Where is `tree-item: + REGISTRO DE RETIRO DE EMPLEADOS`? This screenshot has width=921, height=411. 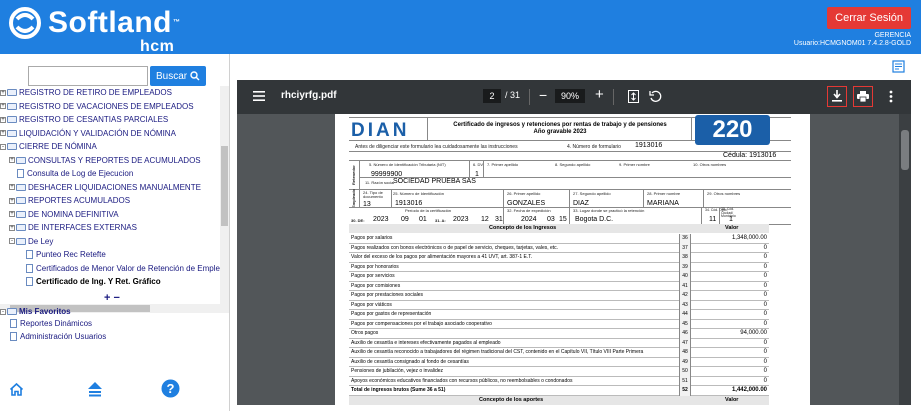 tree-item: + REGISTRO DE RETIRO DE EMPLEADOS is located at coordinates (86, 92).